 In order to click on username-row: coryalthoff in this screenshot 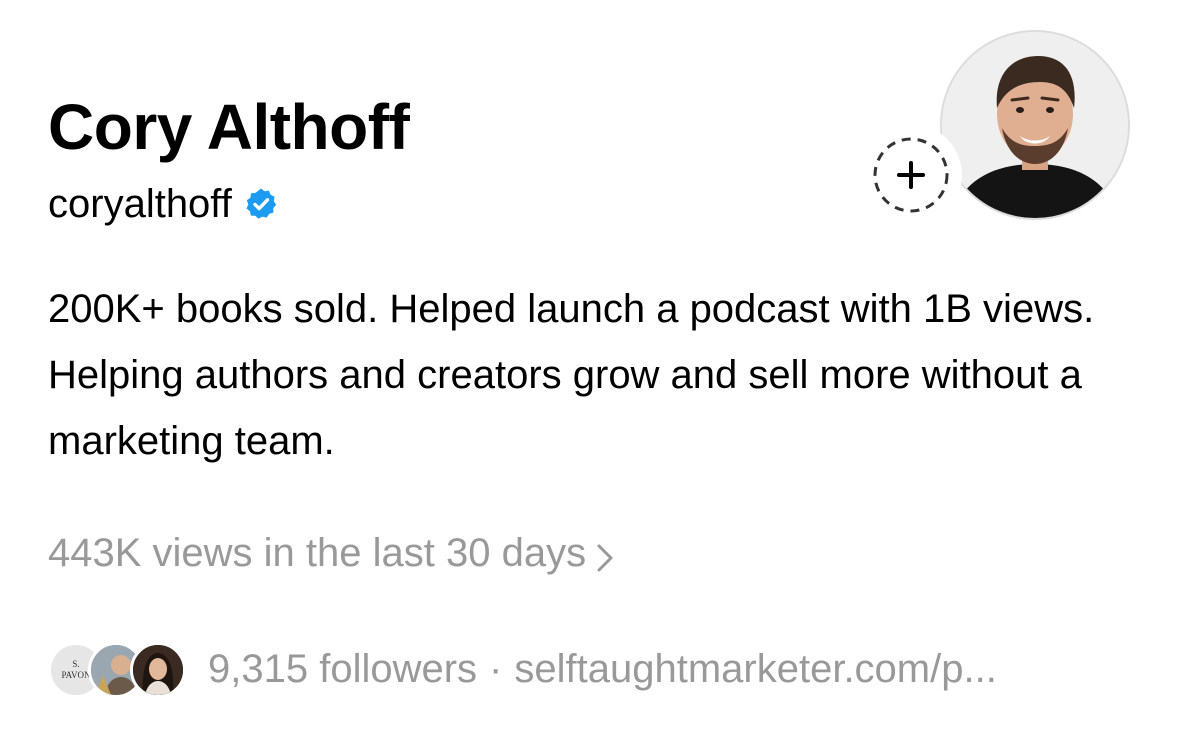, I will do `click(163, 204)`.